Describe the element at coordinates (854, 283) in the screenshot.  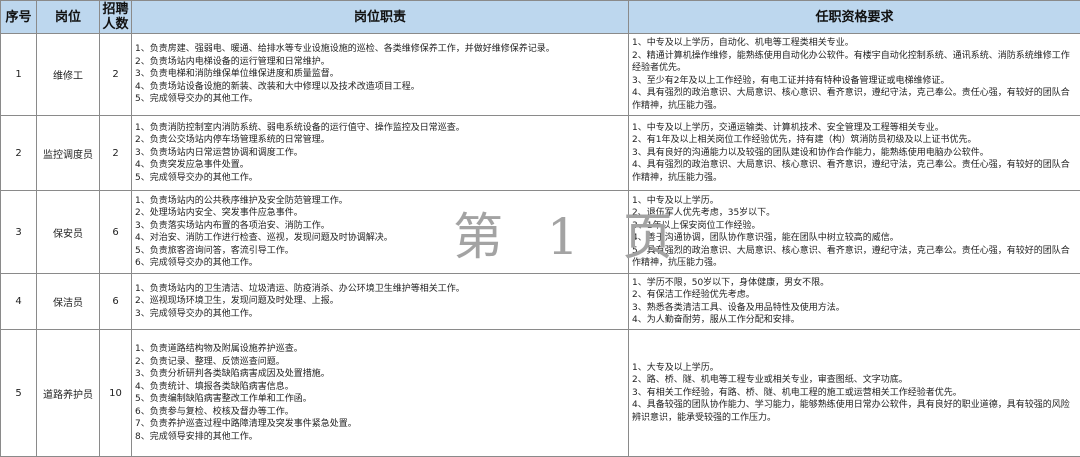
I see `requirement-line: 1、学历不限，50岁以下，身体健康，男女不限。` at that location.